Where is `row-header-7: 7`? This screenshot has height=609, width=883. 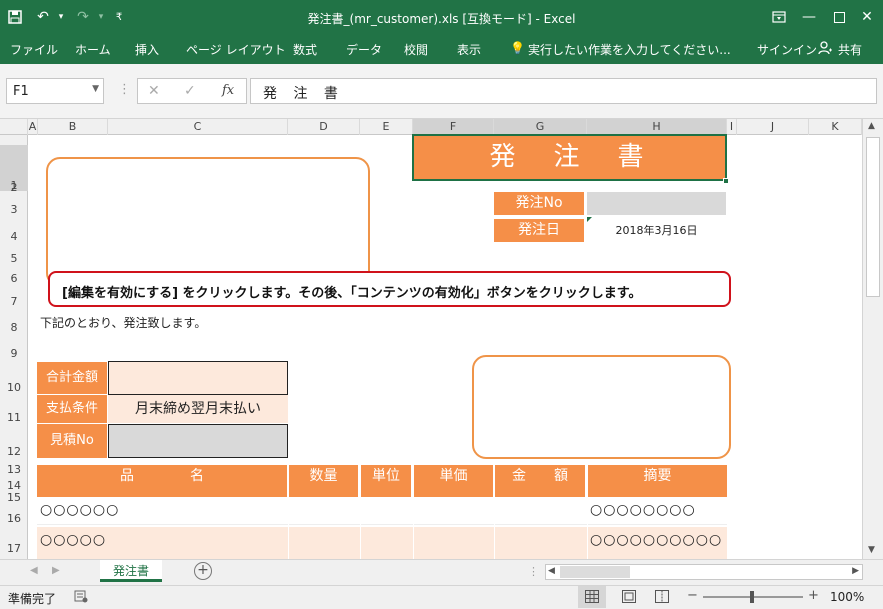
row-header-7: 7 is located at coordinates (14, 301).